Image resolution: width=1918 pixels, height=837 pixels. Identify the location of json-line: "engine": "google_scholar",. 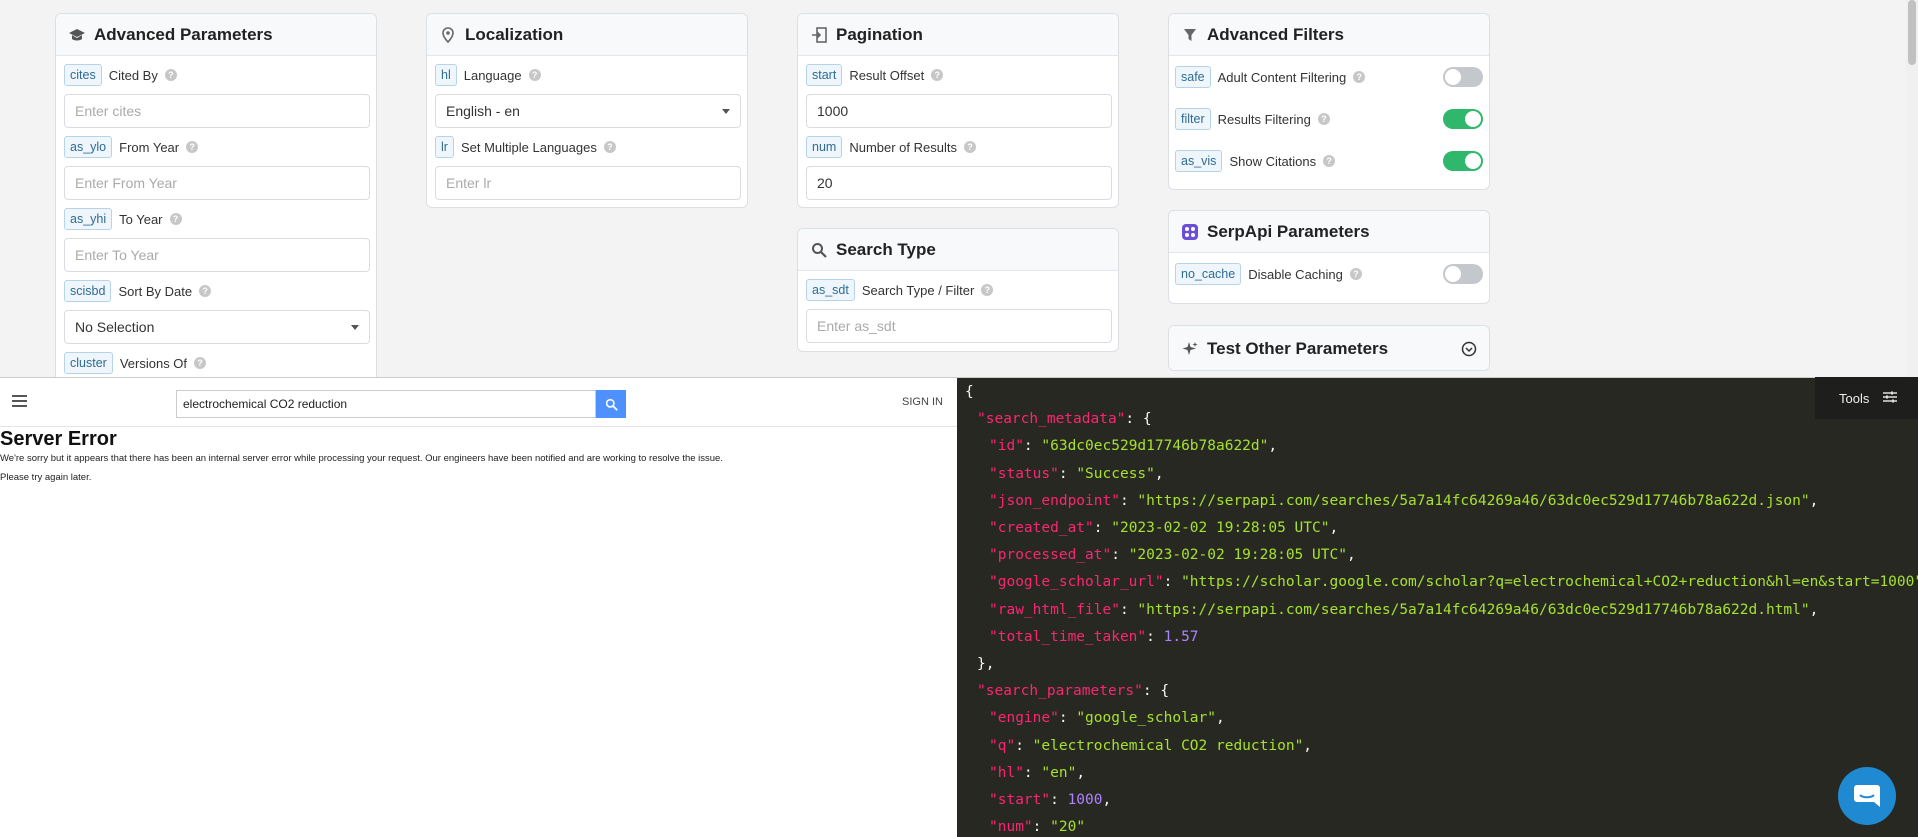
(1107, 718).